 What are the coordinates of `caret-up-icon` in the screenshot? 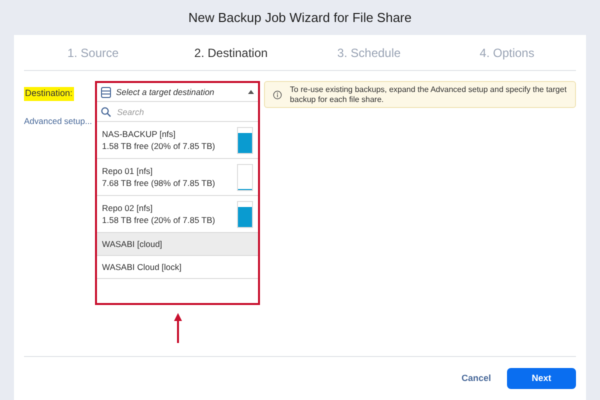 It's located at (251, 92).